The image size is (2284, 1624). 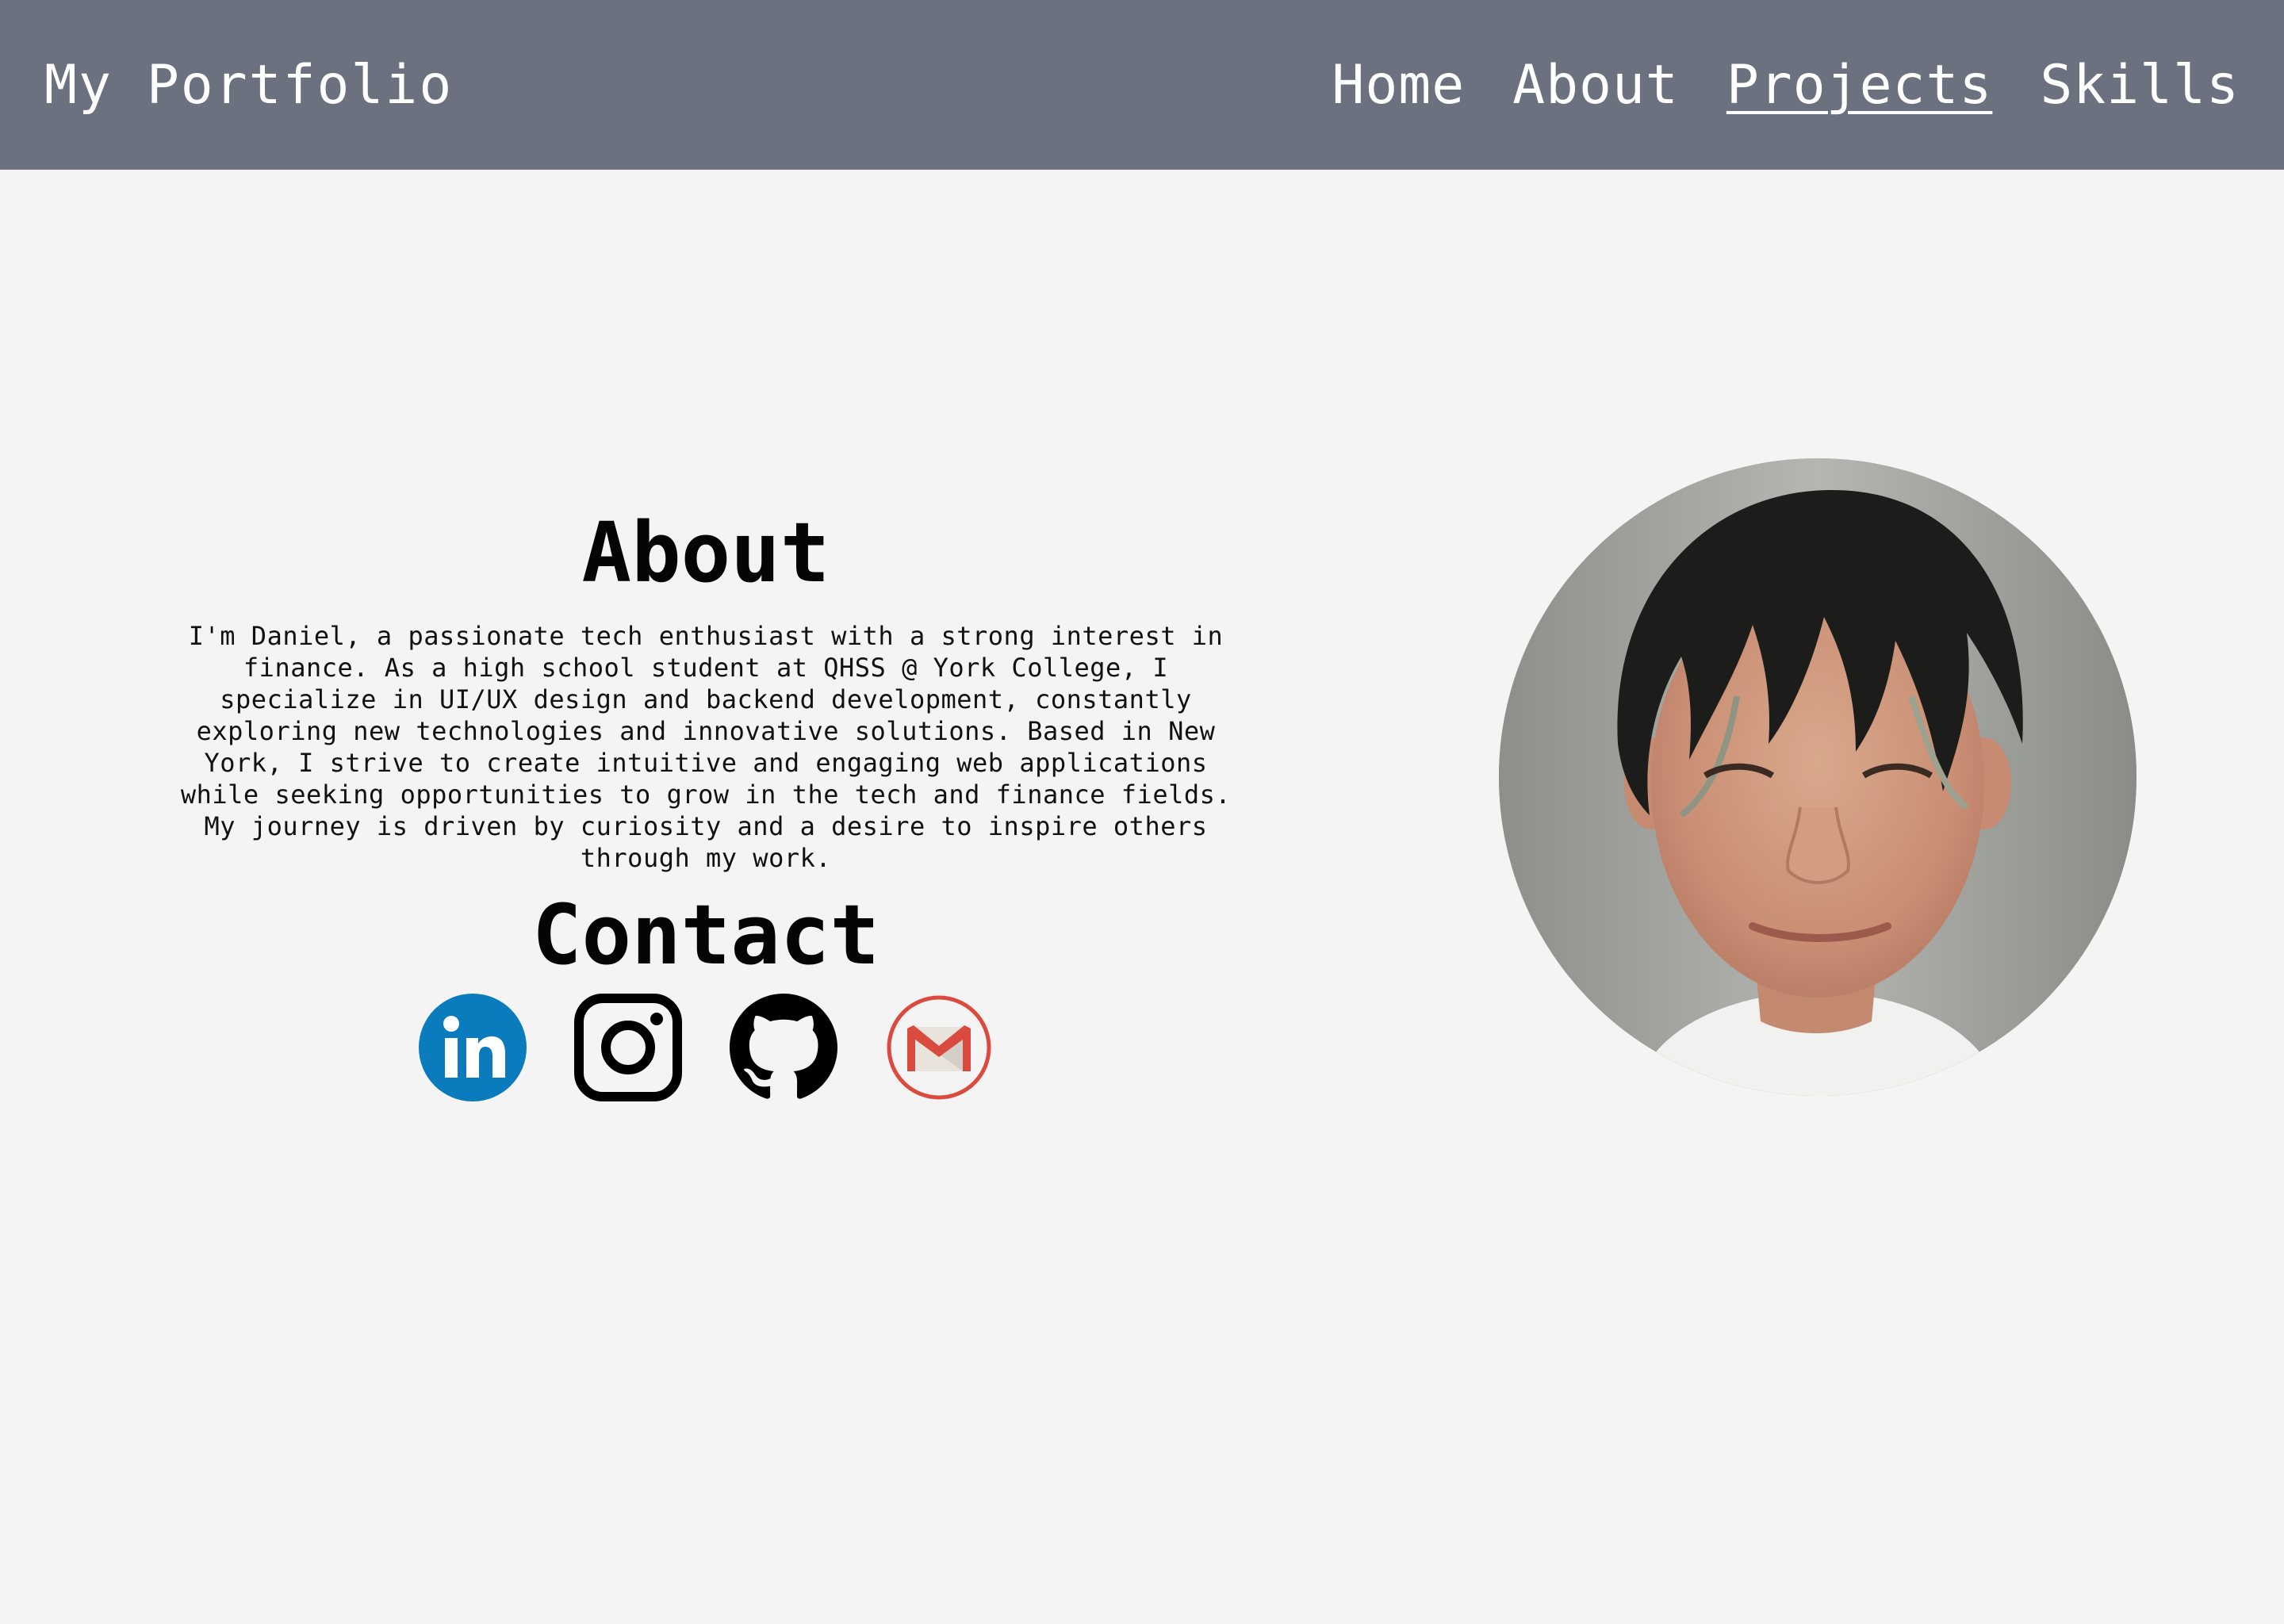 What do you see at coordinates (628, 1047) in the screenshot?
I see `instagram-icon` at bounding box center [628, 1047].